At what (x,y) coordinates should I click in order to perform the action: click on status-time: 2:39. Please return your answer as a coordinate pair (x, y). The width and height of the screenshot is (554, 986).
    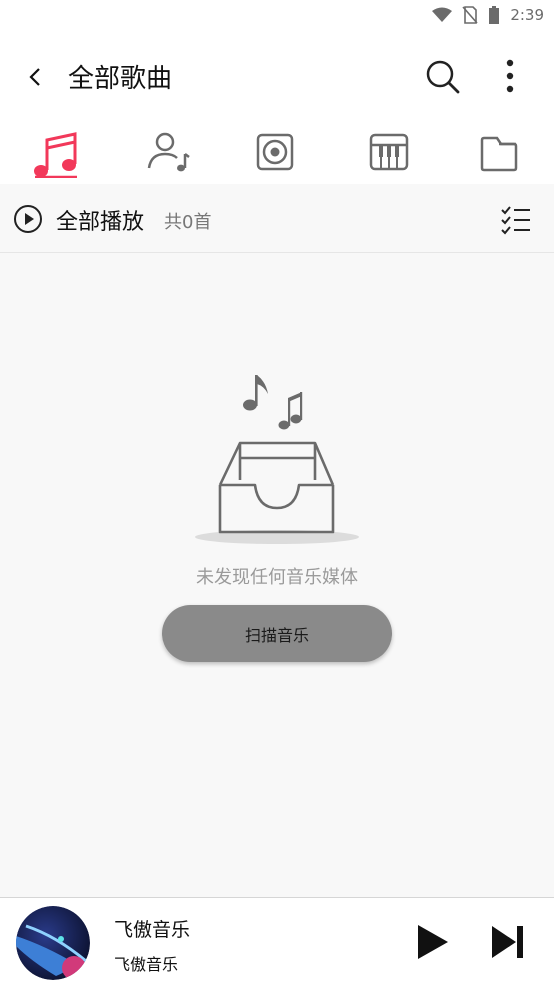
    Looking at the image, I should click on (527, 15).